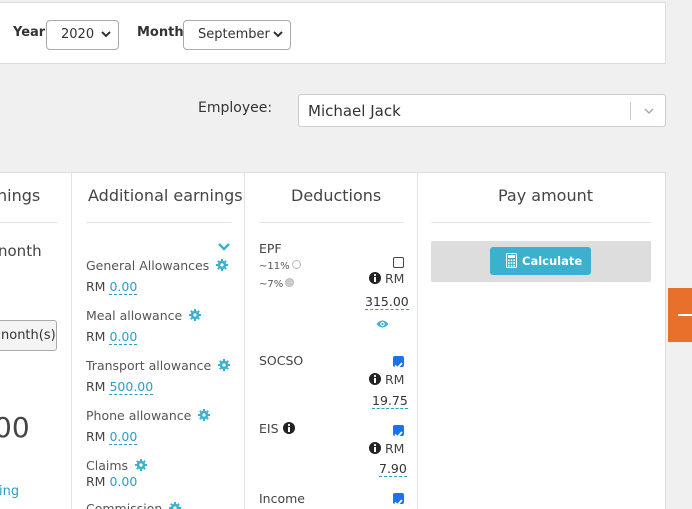 The width and height of the screenshot is (692, 509). I want to click on epf-amount: 315.00, so click(387, 302).